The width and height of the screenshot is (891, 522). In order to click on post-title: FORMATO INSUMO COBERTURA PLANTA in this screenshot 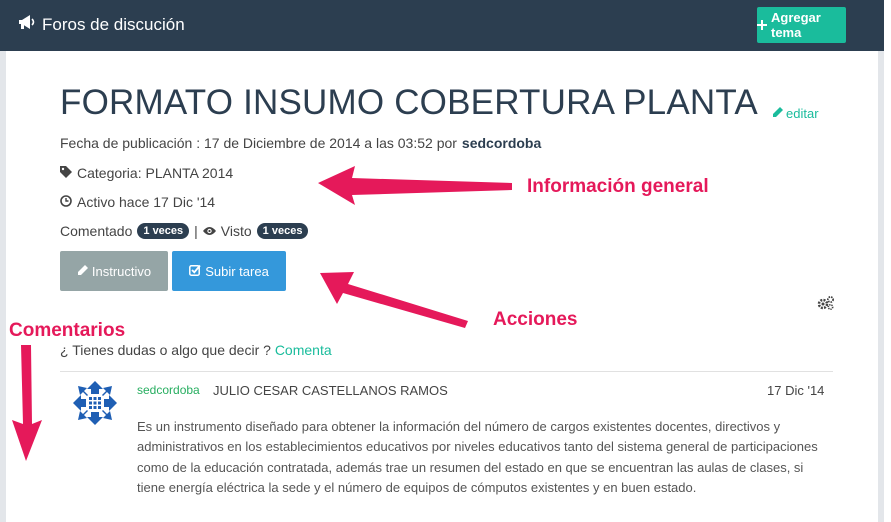, I will do `click(409, 102)`.